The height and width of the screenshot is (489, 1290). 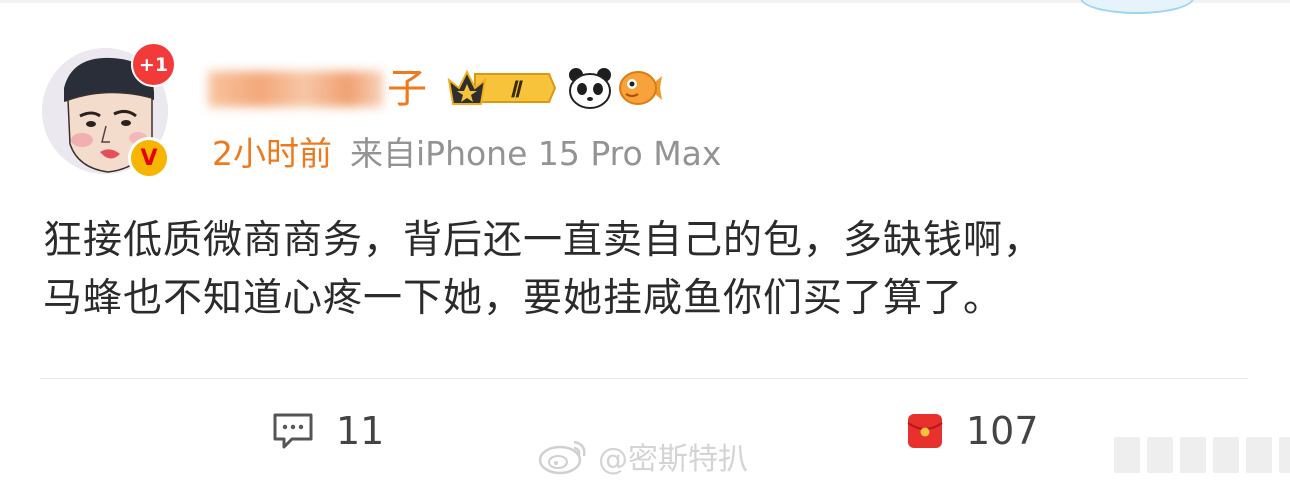 I want to click on post-content-line: 狂接低质微商商务，背后还一直卖自己的包，多缺钱啊，, so click(x=543, y=240).